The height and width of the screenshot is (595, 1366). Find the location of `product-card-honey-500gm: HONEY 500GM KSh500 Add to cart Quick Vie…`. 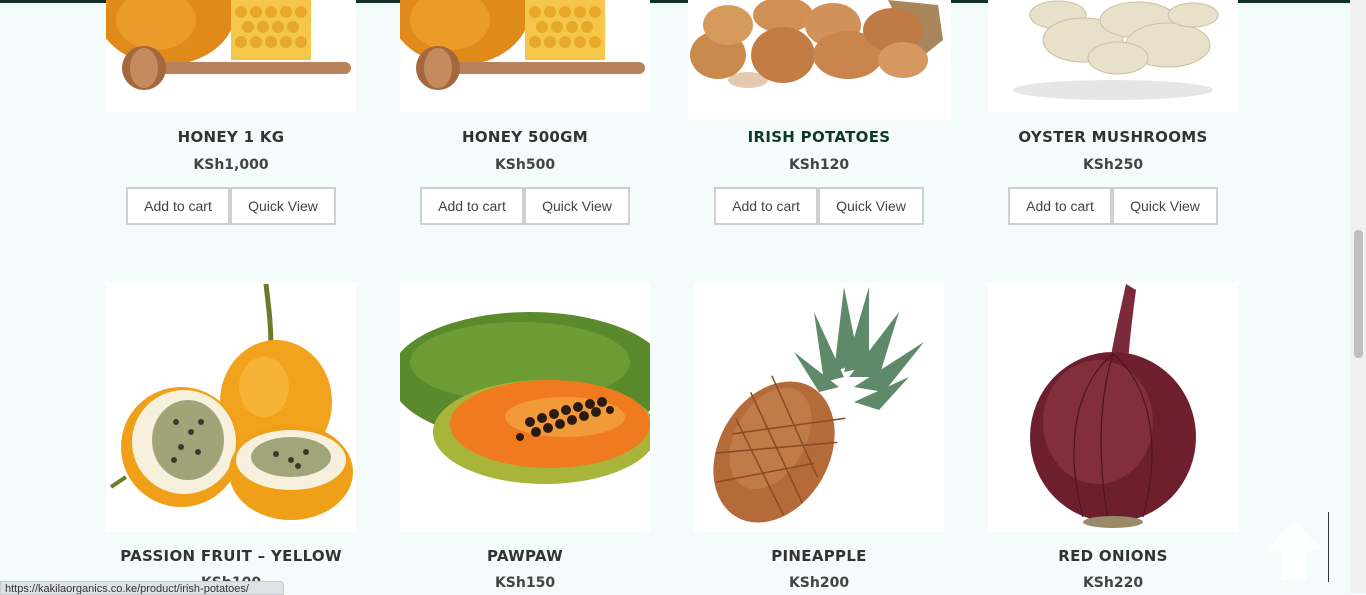

product-card-honey-500gm: HONEY 500GM KSh500 Add to cart Quick Vie… is located at coordinates (525, 115).